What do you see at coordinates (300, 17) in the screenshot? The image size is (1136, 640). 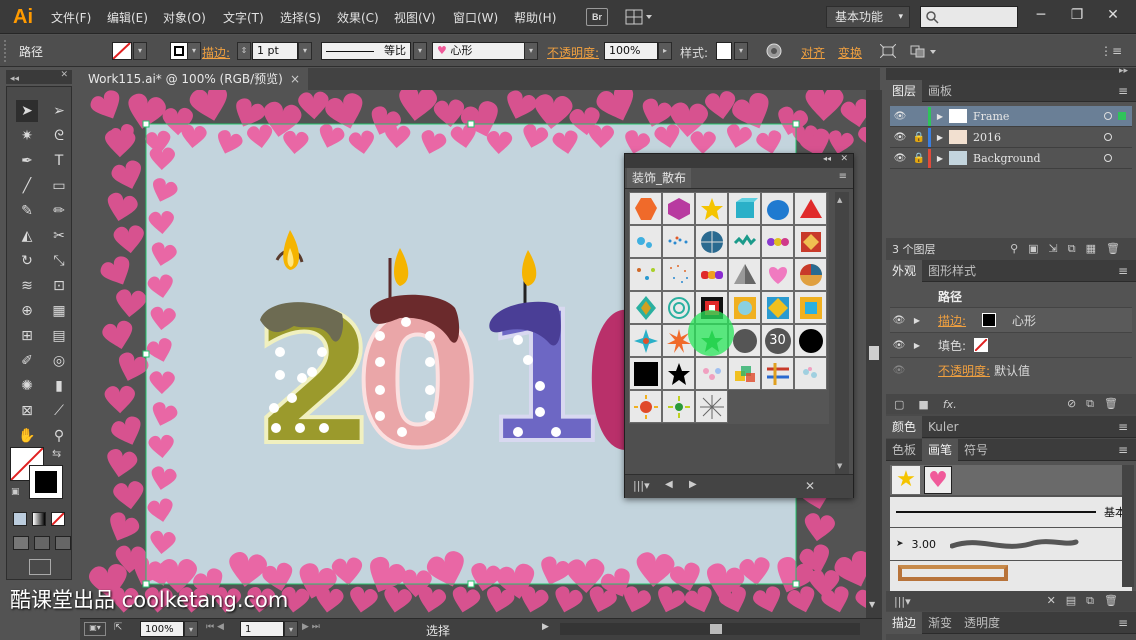 I see `menu-select: 选择(S)` at bounding box center [300, 17].